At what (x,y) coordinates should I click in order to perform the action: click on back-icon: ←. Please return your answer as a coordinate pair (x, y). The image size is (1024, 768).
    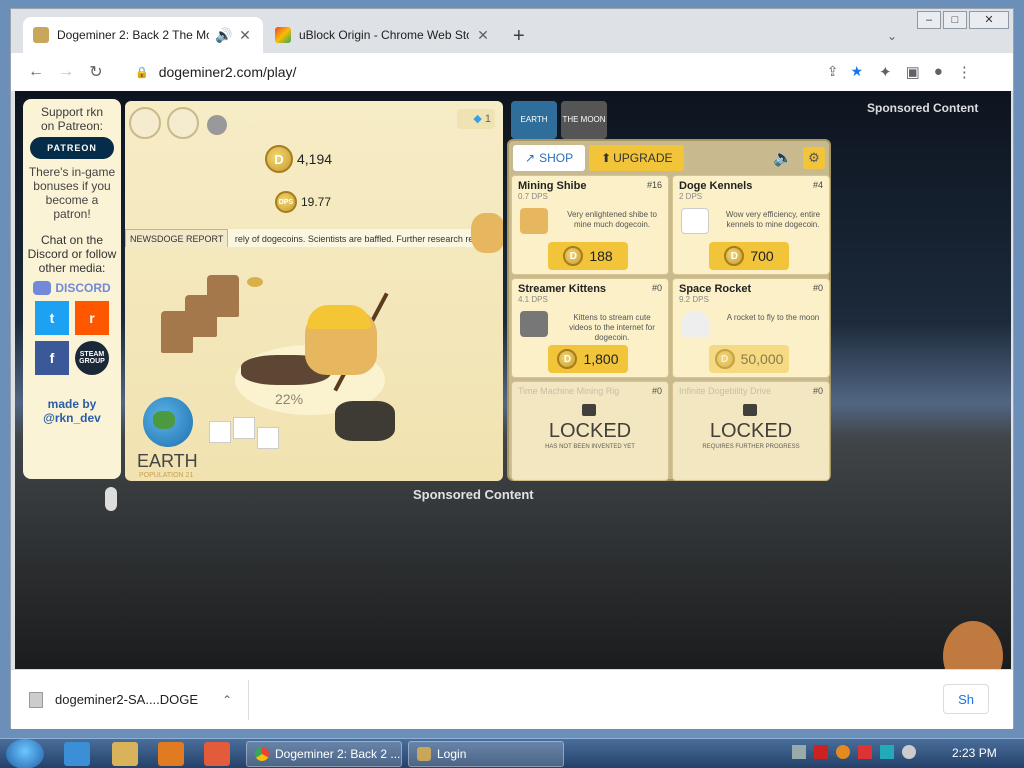
    Looking at the image, I should click on (36, 72).